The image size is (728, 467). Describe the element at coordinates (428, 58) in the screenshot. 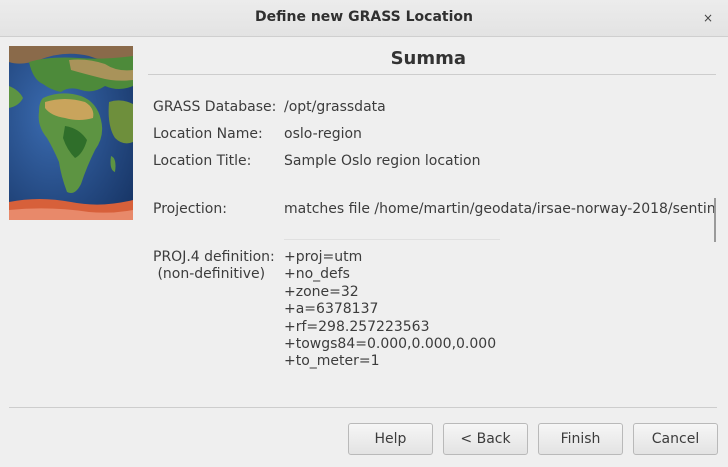

I see `page-title: Summa` at that location.